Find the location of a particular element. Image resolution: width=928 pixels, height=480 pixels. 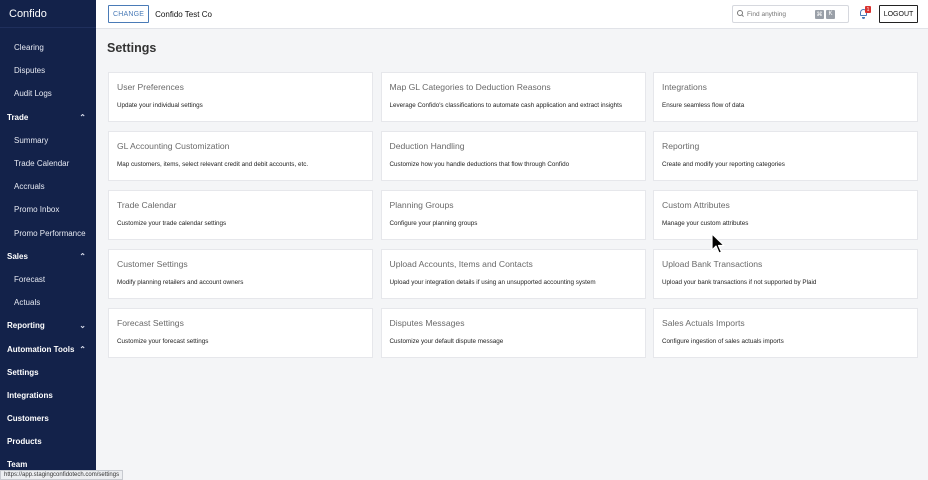

sidebar-item-promo-performance: Promo Performance is located at coordinates (48, 233).